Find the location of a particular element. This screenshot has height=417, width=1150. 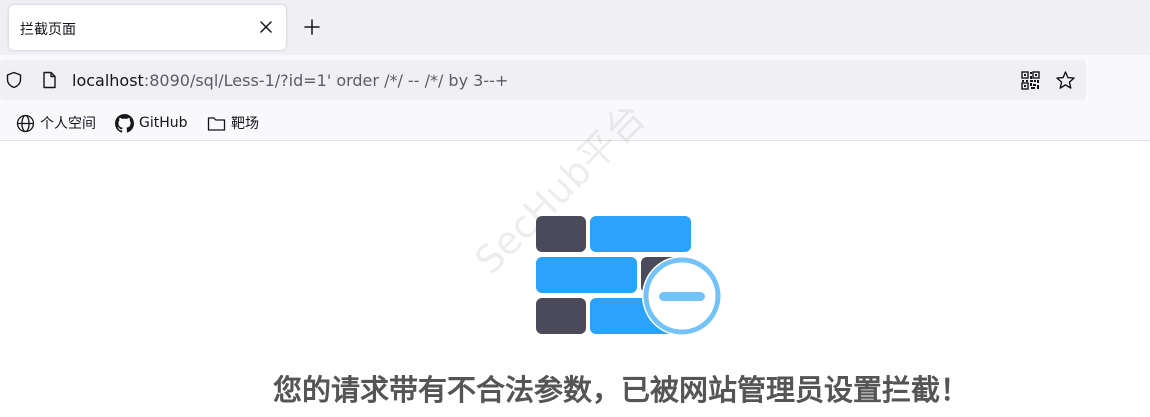

tab-bar: 拦截页面 is located at coordinates (575, 27).